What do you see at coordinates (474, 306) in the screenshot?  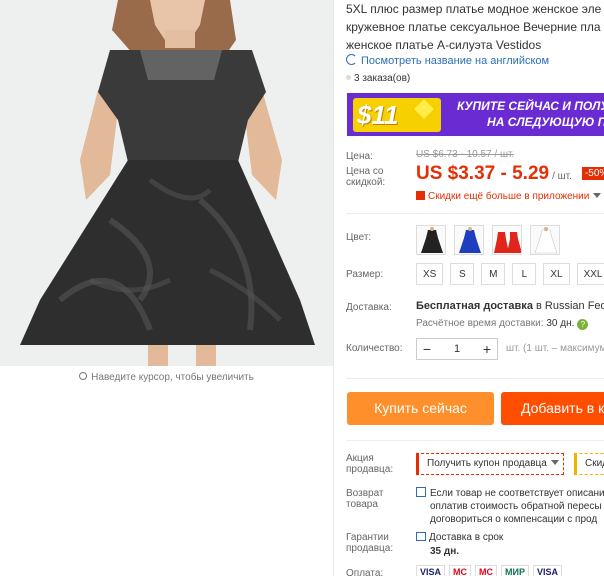 I see `free-shipping: Бесплатная доставка` at bounding box center [474, 306].